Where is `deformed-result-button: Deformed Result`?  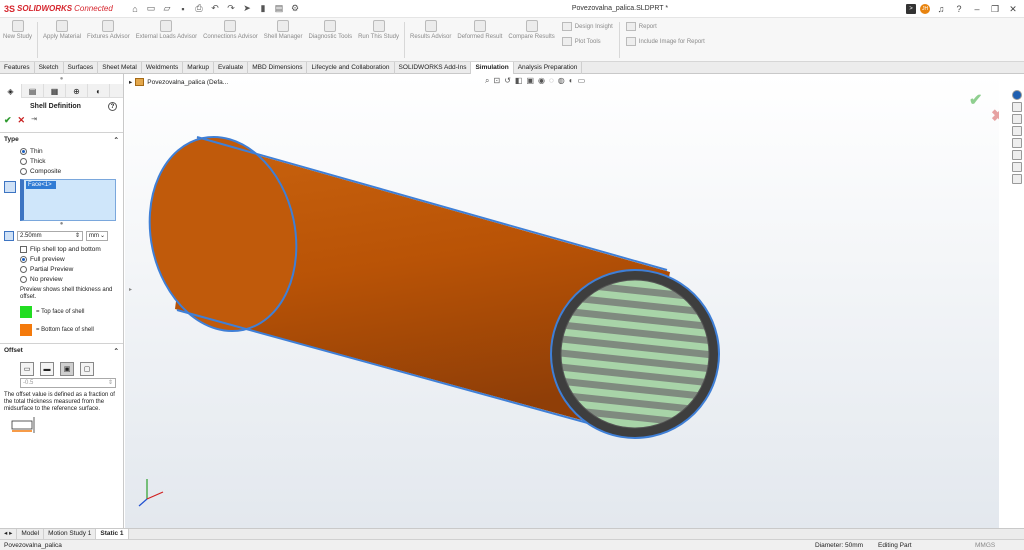 deformed-result-button: Deformed Result is located at coordinates (479, 30).